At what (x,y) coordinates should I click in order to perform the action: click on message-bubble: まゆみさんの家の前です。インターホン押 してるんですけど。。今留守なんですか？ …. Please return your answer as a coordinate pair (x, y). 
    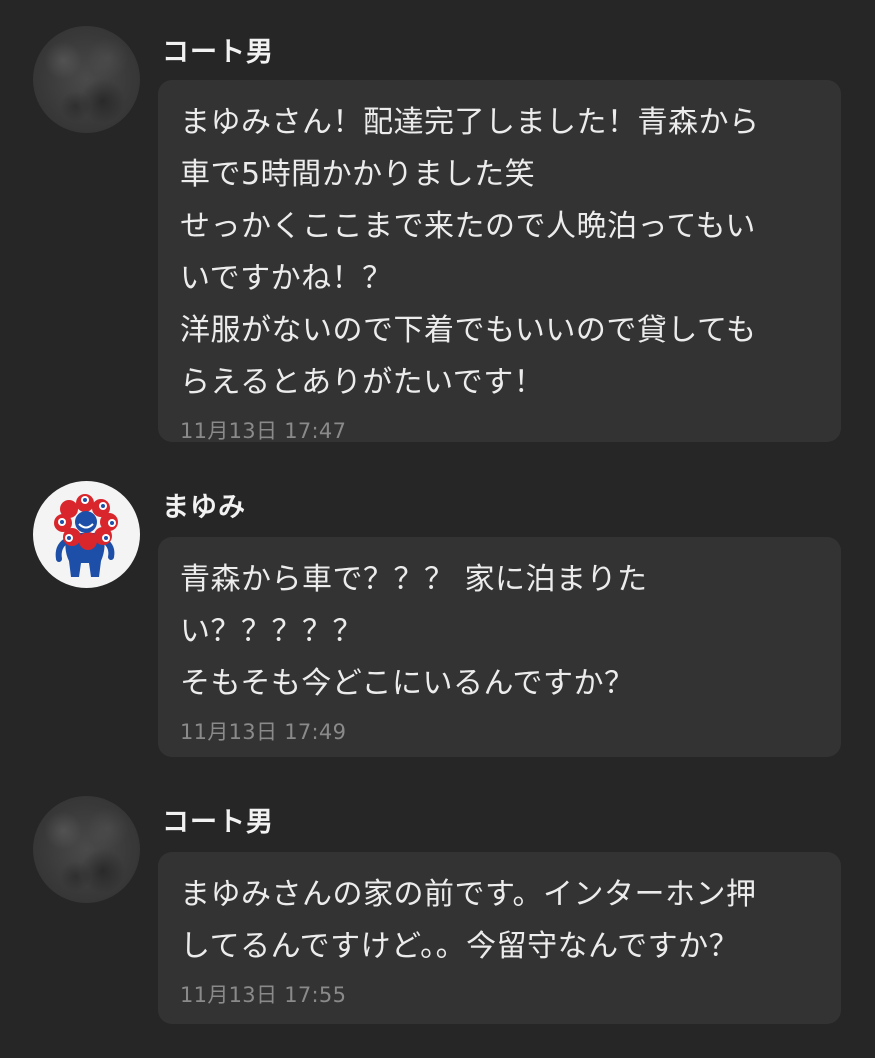
    Looking at the image, I should click on (499, 938).